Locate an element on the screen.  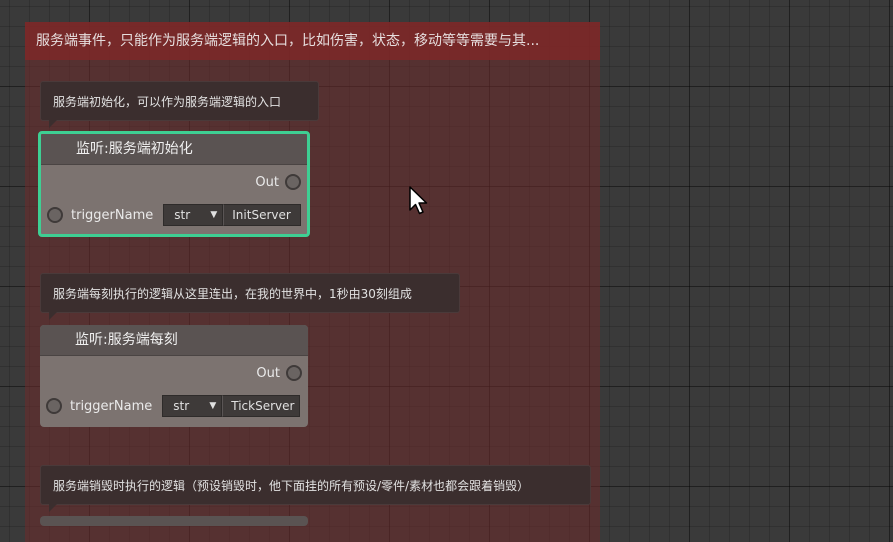
comment-tick: 服务端每刻执行的逻辑从这里连出，在我的世界中，1秒由30刻组成 is located at coordinates (250, 296).